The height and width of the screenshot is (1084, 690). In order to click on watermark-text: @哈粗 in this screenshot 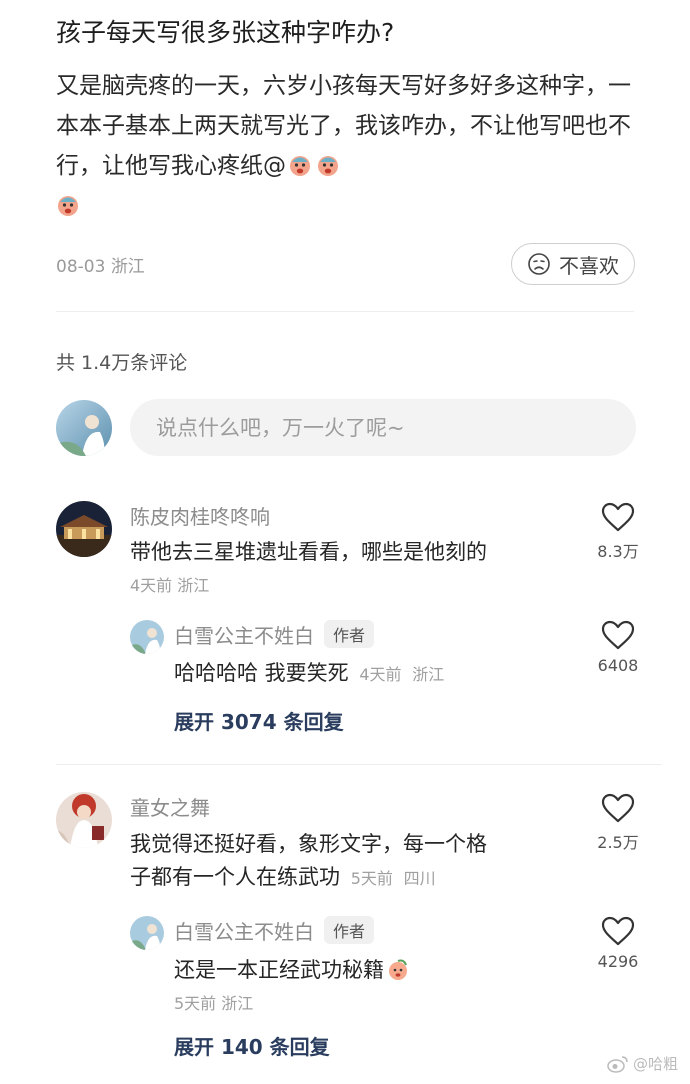, I will do `click(655, 1064)`.